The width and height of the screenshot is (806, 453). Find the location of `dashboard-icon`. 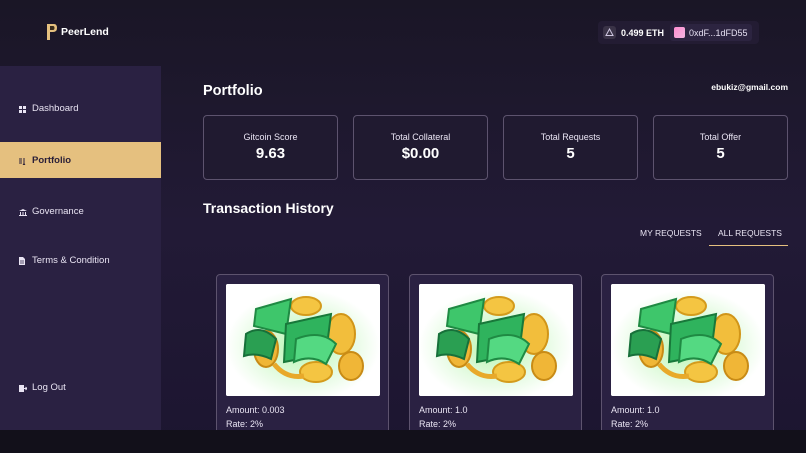

dashboard-icon is located at coordinates (22, 109).